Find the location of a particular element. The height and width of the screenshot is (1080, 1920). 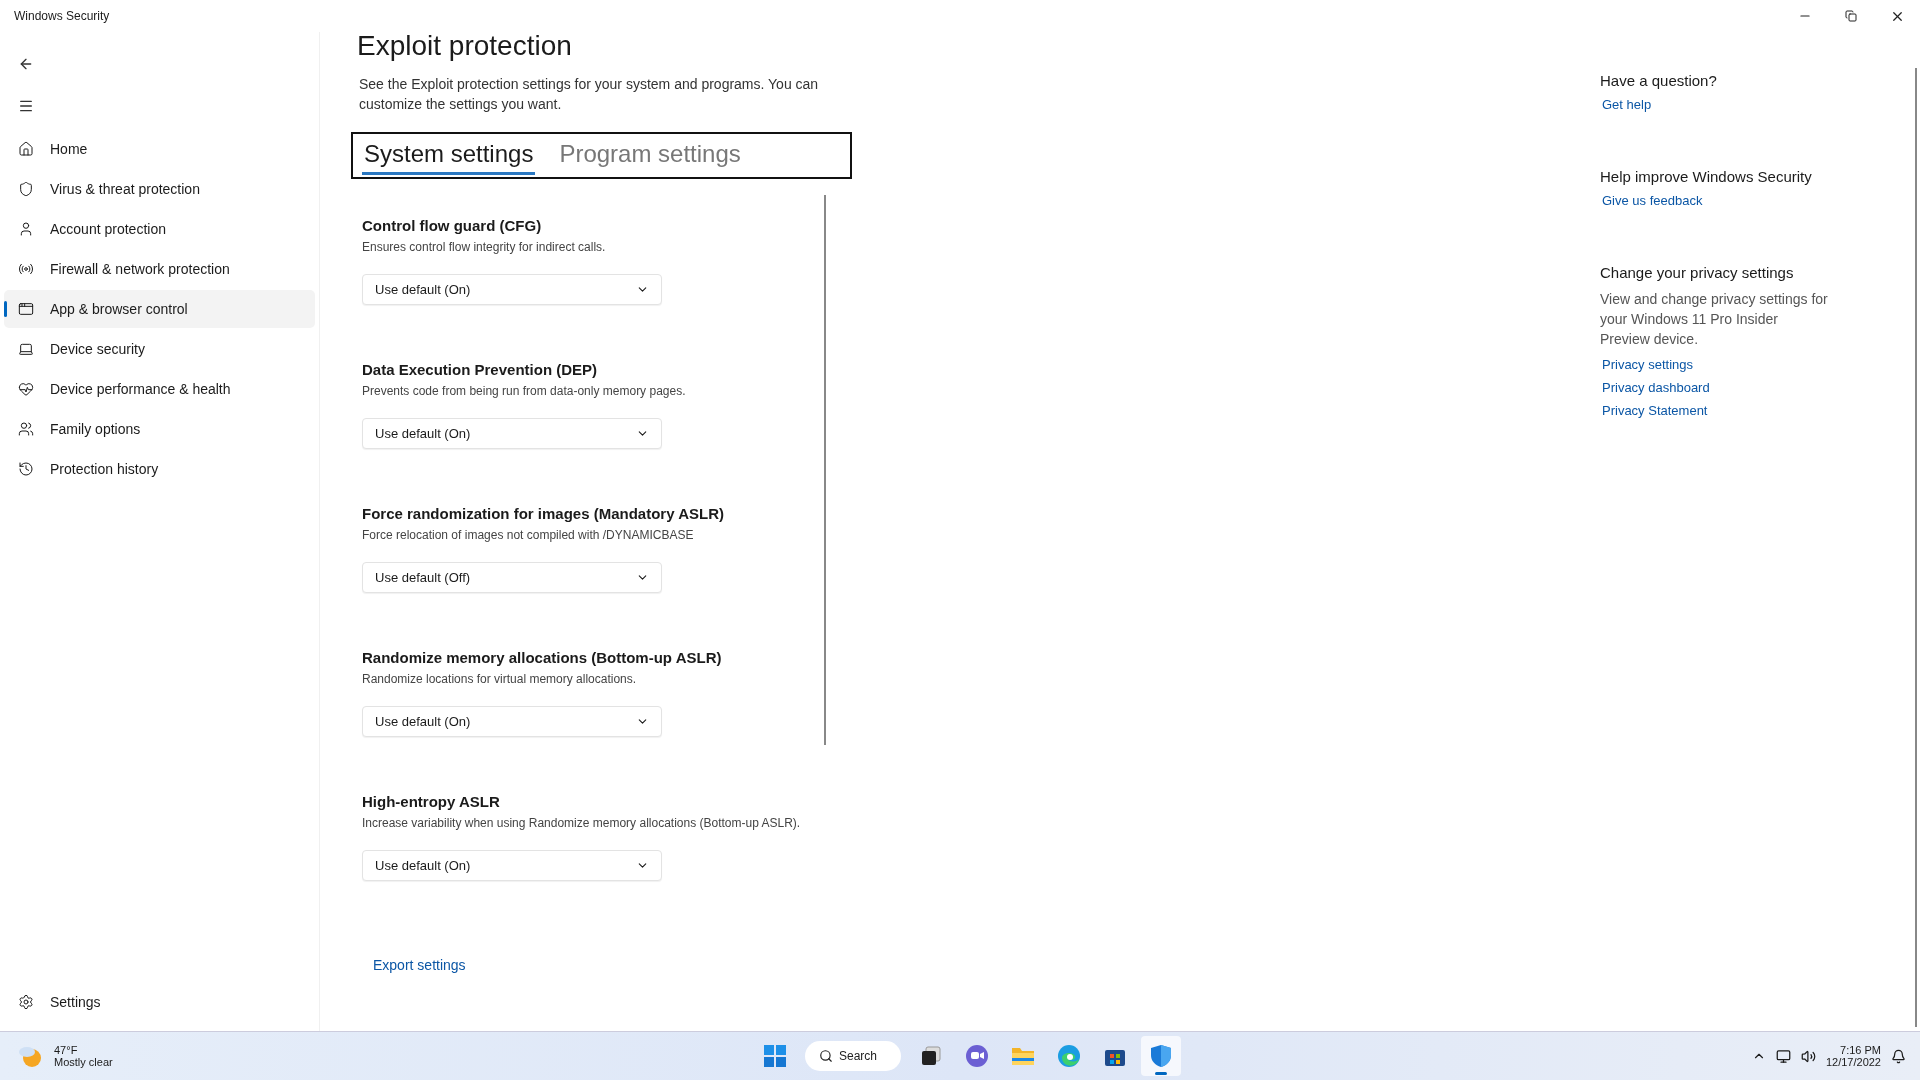

antenna-icon is located at coordinates (26, 269).